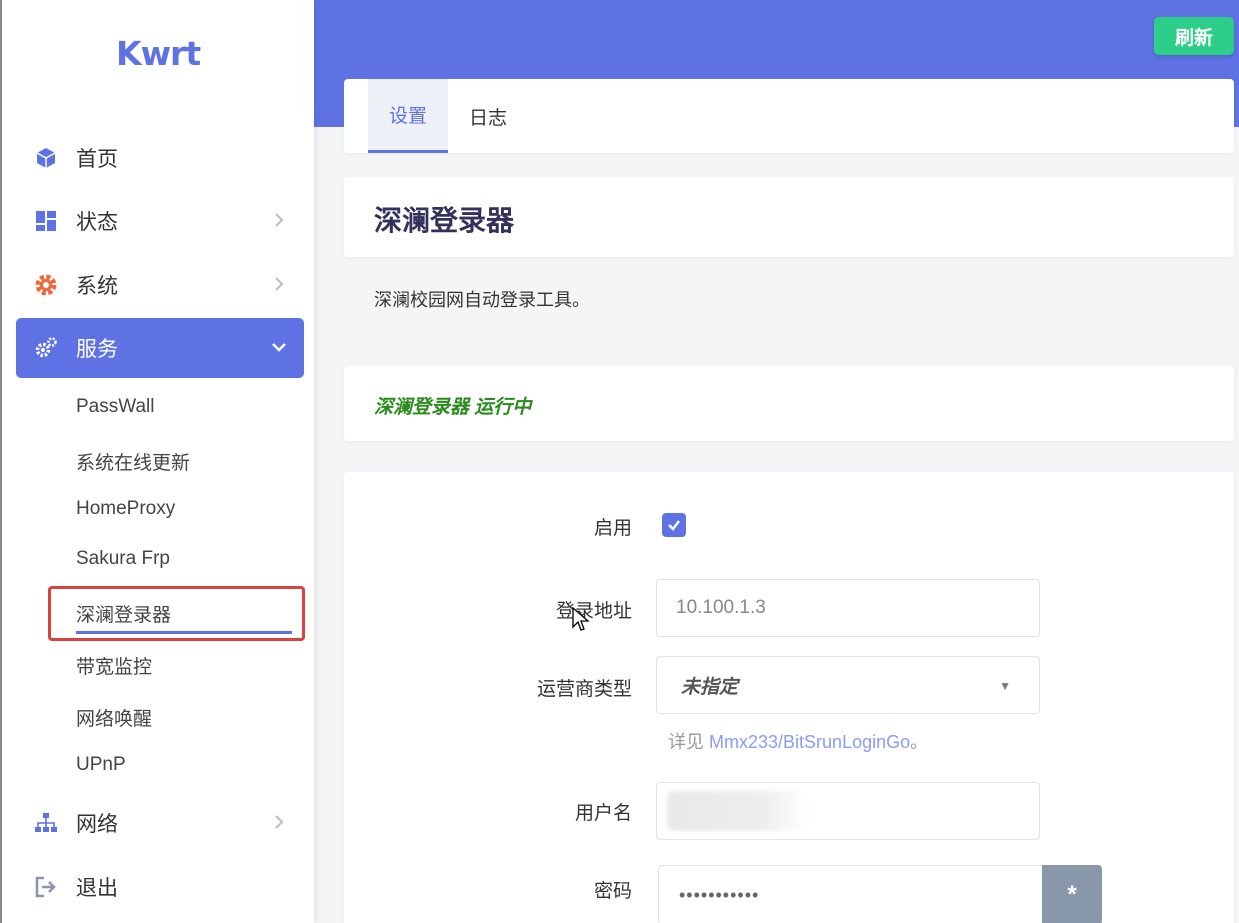 The height and width of the screenshot is (923, 1239). Describe the element at coordinates (46, 285) in the screenshot. I see `gear-icon` at that location.